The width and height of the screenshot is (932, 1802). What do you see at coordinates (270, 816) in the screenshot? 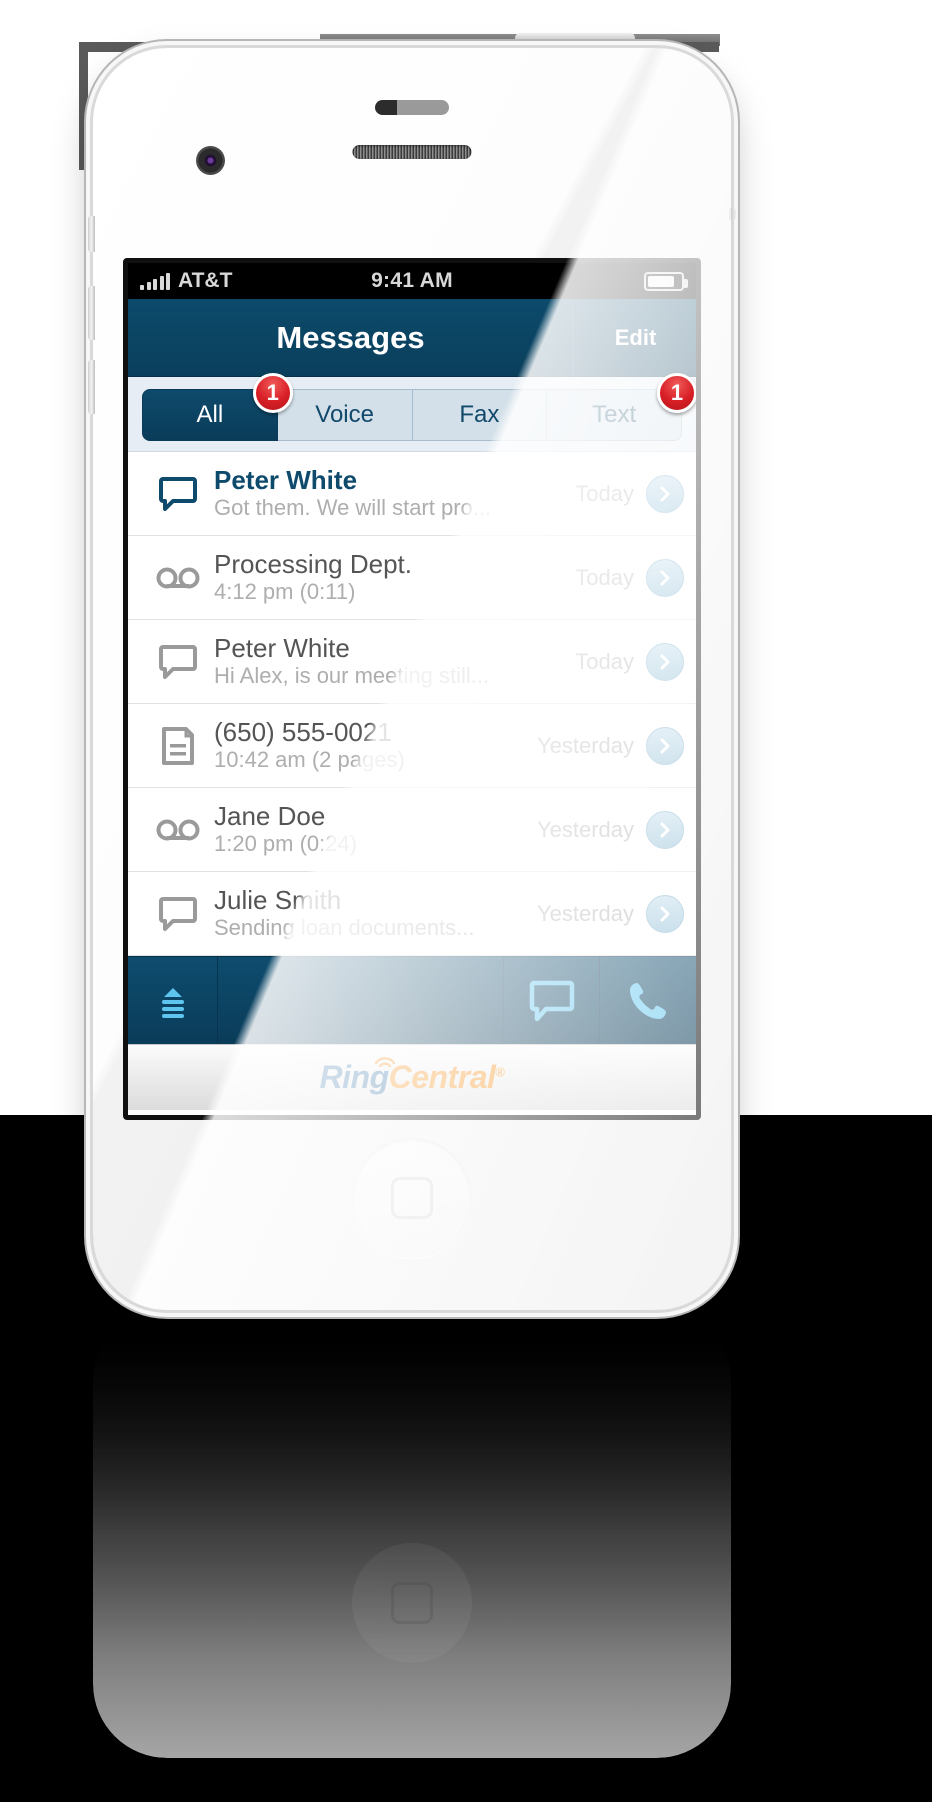
I see `sender-name: Jane Doe` at bounding box center [270, 816].